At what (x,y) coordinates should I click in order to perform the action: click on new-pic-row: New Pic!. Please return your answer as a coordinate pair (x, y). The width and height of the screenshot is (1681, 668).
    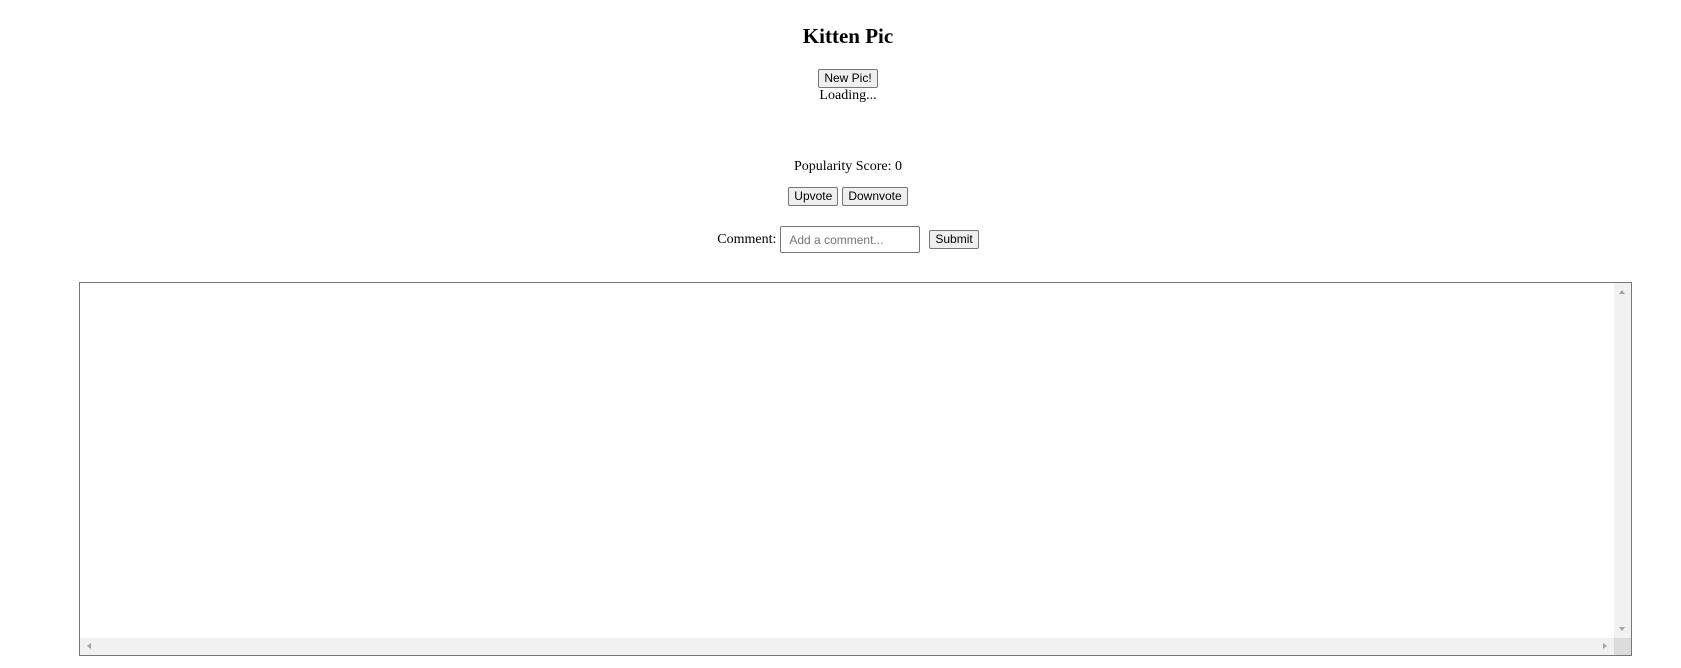
    Looking at the image, I should click on (840, 78).